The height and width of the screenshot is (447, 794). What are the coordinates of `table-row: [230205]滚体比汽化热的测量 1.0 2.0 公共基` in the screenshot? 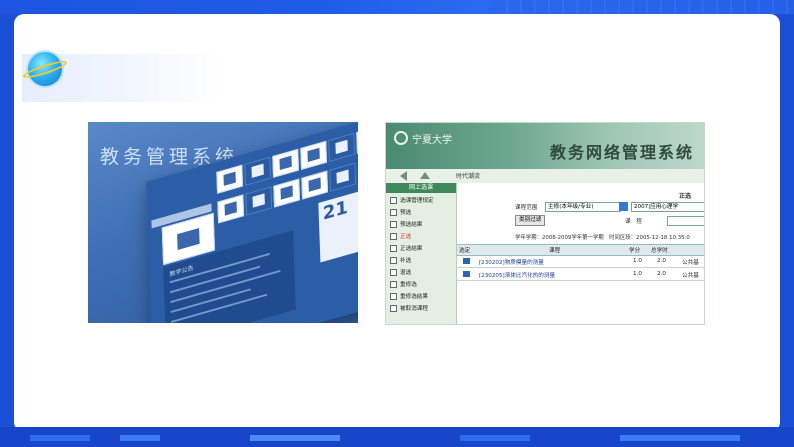 It's located at (580, 274).